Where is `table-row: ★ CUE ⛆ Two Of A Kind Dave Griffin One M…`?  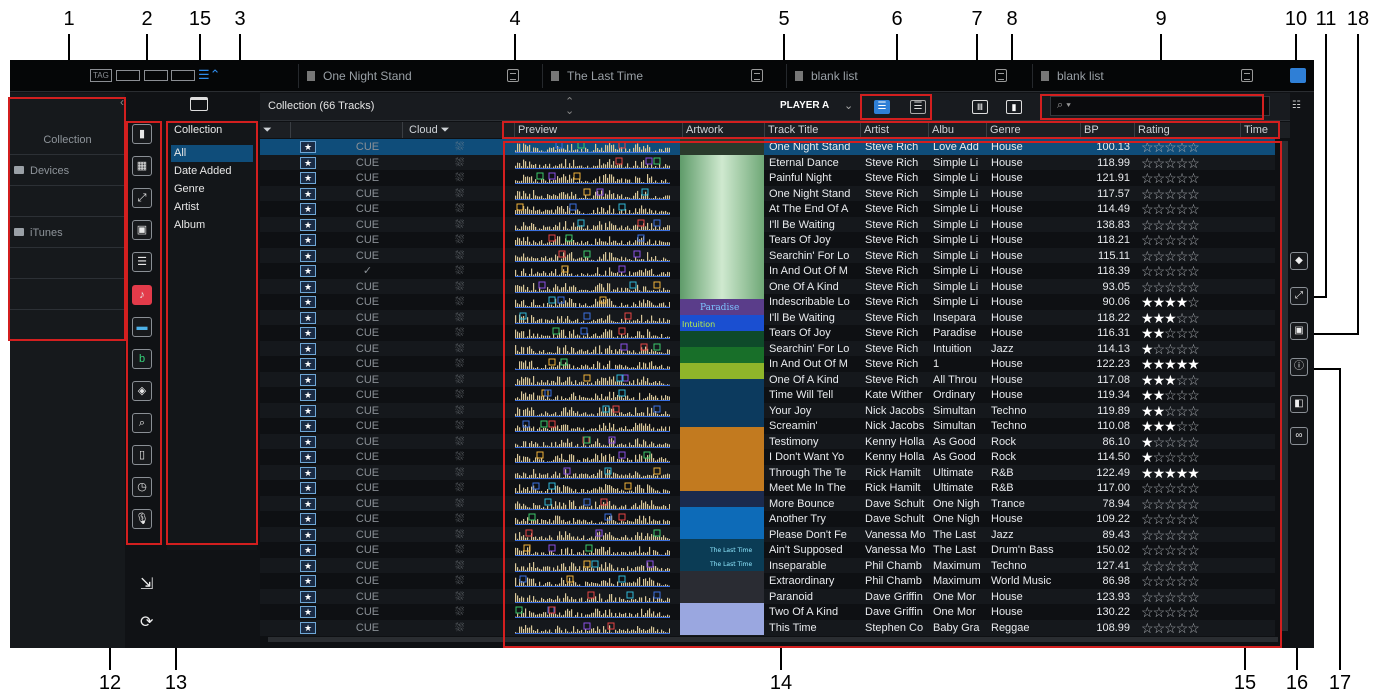
table-row: ★ CUE ⛆ Two Of A Kind Dave Griffin One M… is located at coordinates (767, 612).